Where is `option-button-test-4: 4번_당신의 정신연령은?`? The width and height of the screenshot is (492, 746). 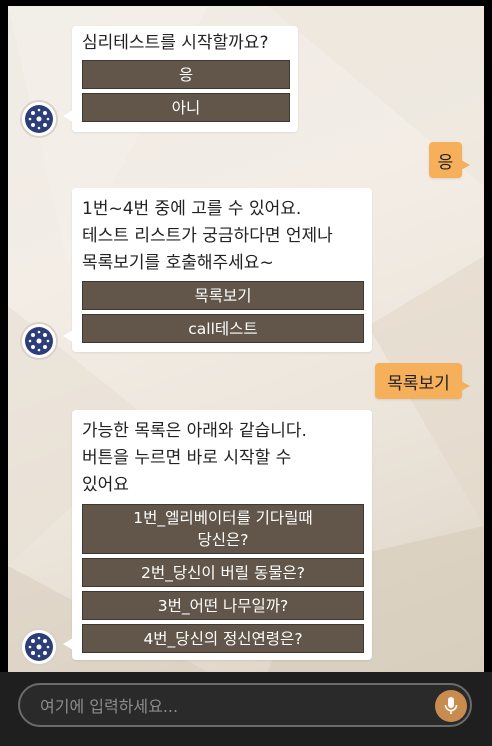 option-button-test-4: 4번_당신의 정신연령은? is located at coordinates (223, 638).